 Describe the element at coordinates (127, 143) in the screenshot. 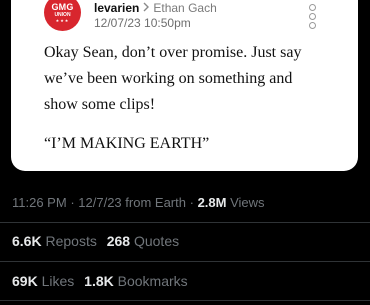

I see `post-quote: “I’M MAKING EARTH”` at that location.